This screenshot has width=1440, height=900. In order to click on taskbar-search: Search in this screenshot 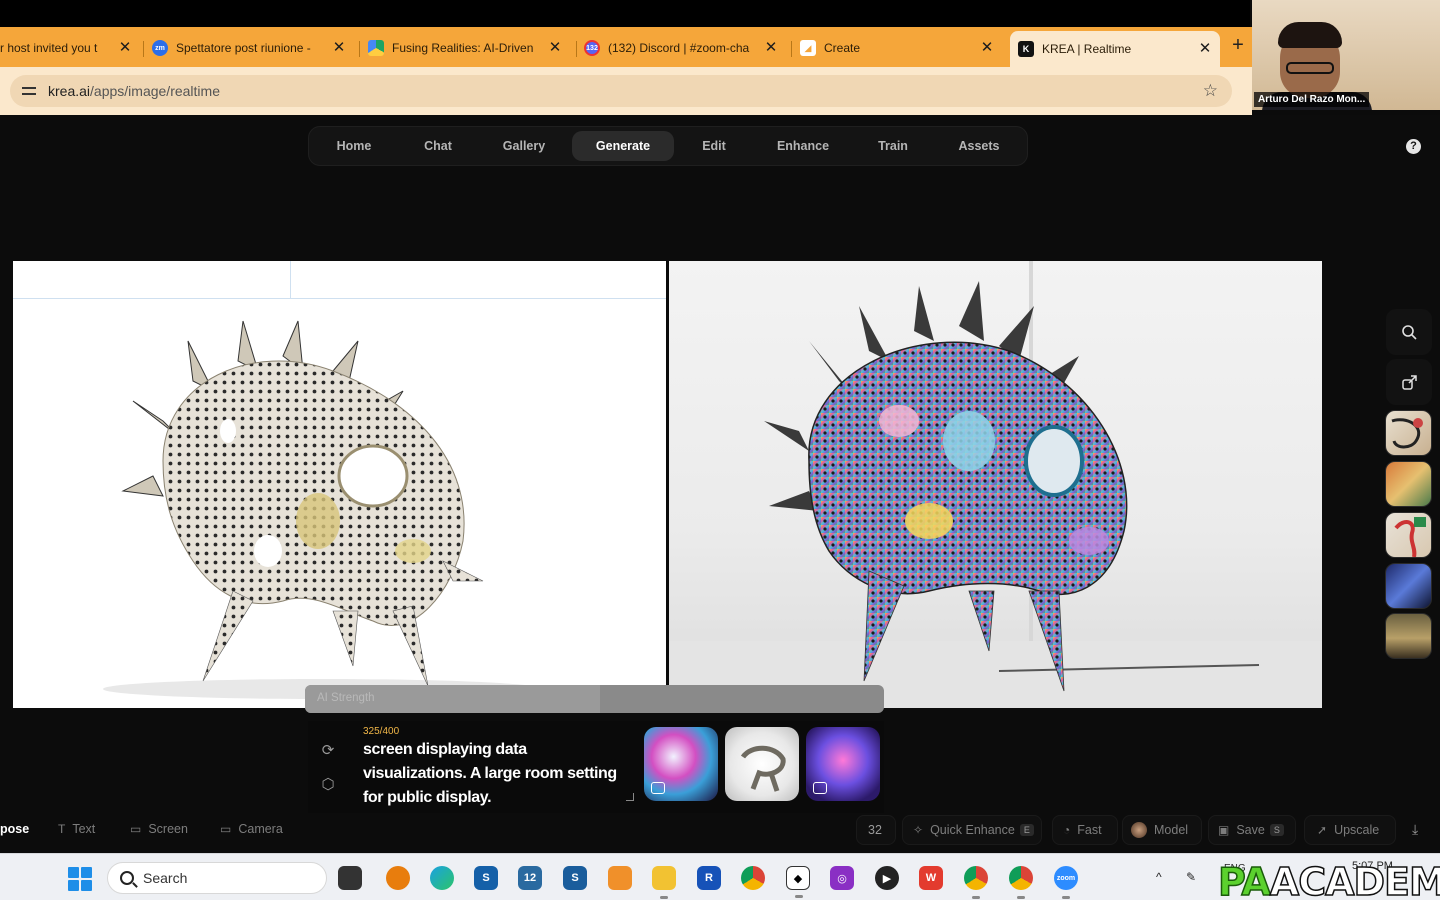, I will do `click(217, 878)`.